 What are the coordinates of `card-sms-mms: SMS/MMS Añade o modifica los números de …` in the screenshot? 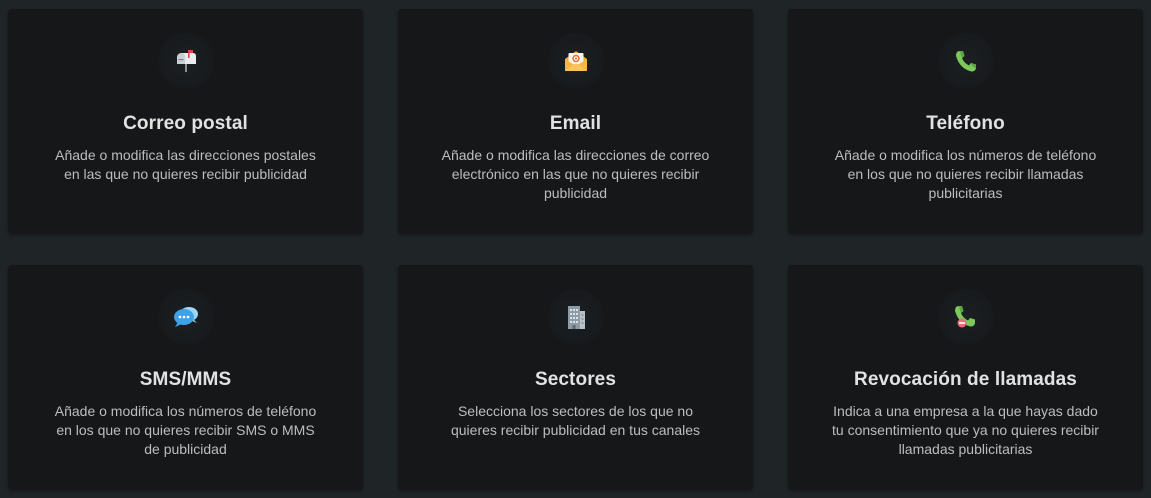 It's located at (185, 377).